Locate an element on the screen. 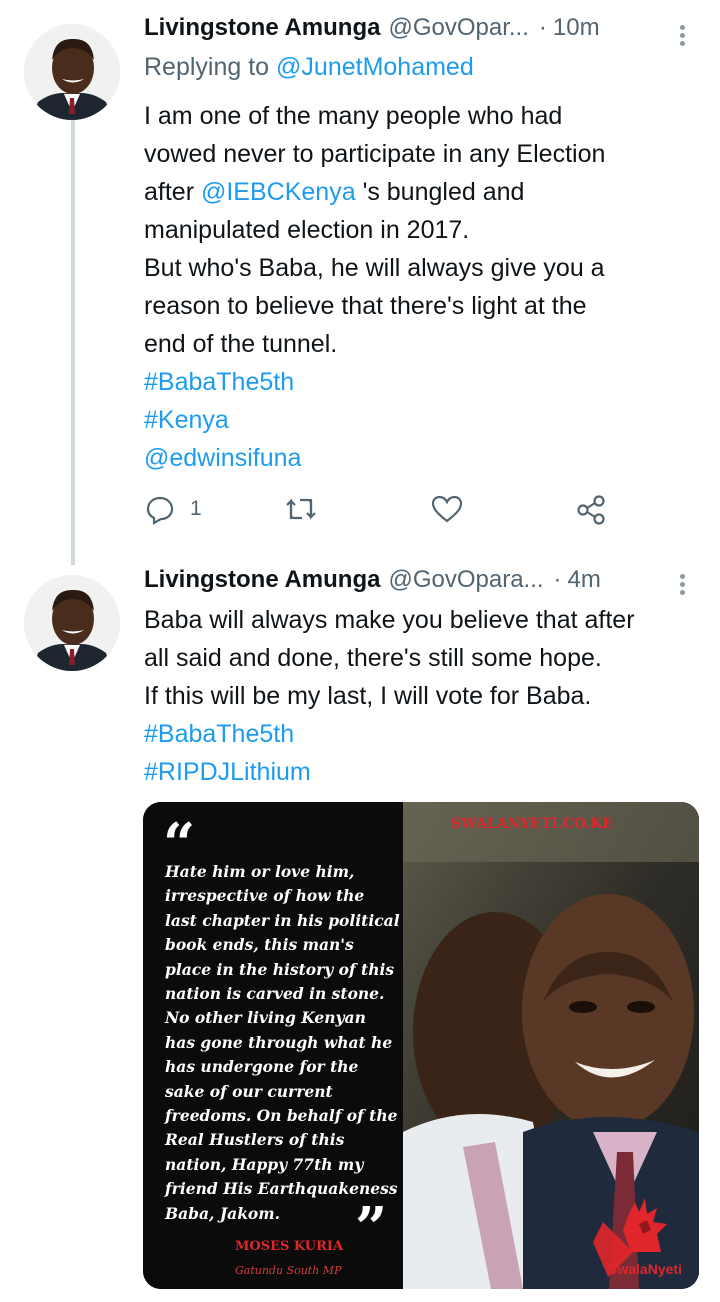 The height and width of the screenshot is (1302, 720). mention-link: @edwinsifuna is located at coordinates (424, 458).